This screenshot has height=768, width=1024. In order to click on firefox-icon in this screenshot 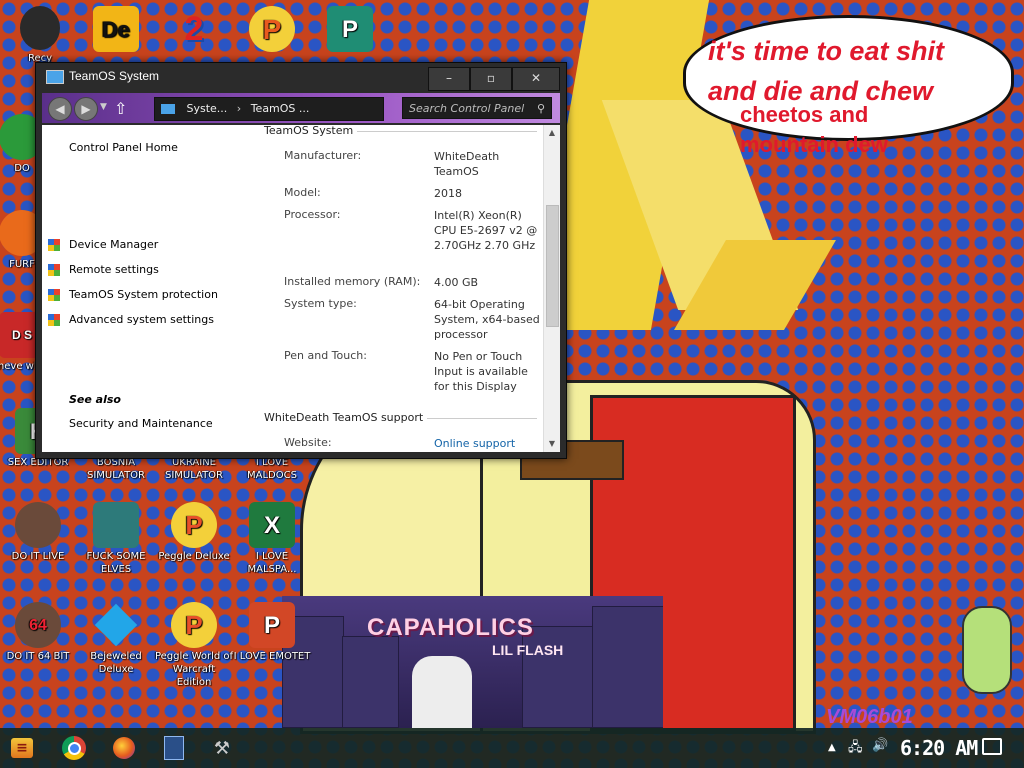, I will do `click(124, 748)`.